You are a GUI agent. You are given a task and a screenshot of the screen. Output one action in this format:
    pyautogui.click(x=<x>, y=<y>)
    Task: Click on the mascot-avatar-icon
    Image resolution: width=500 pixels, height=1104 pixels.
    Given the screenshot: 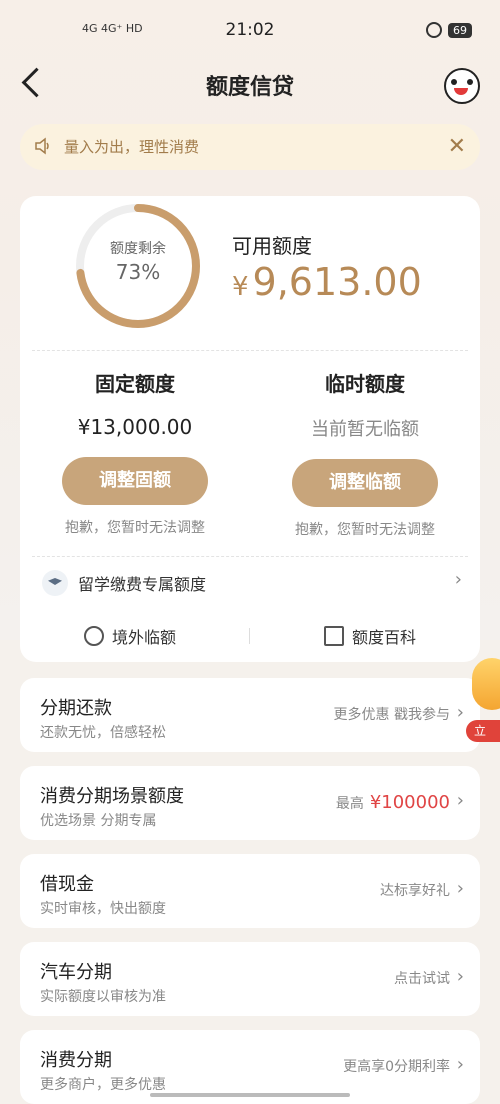 What is the action you would take?
    pyautogui.click(x=462, y=86)
    